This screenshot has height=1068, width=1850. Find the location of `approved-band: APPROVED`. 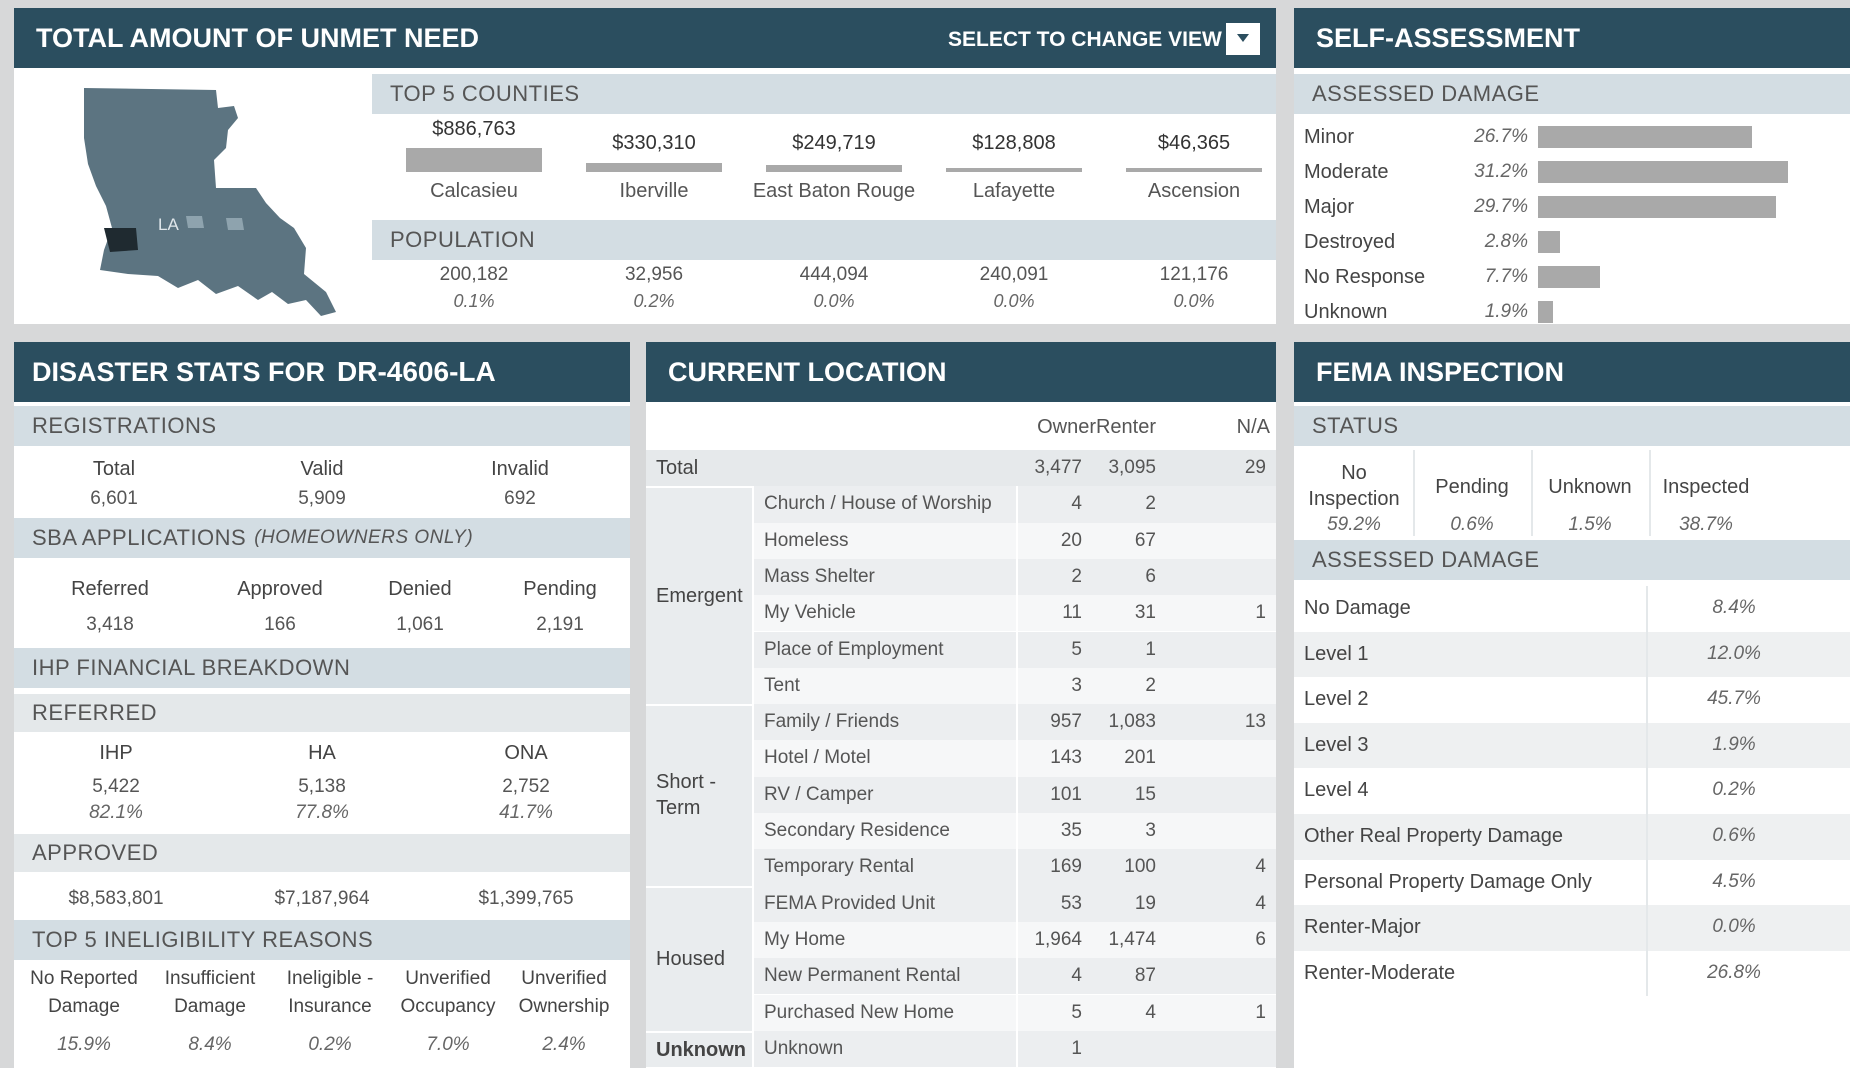

approved-band: APPROVED is located at coordinates (322, 853).